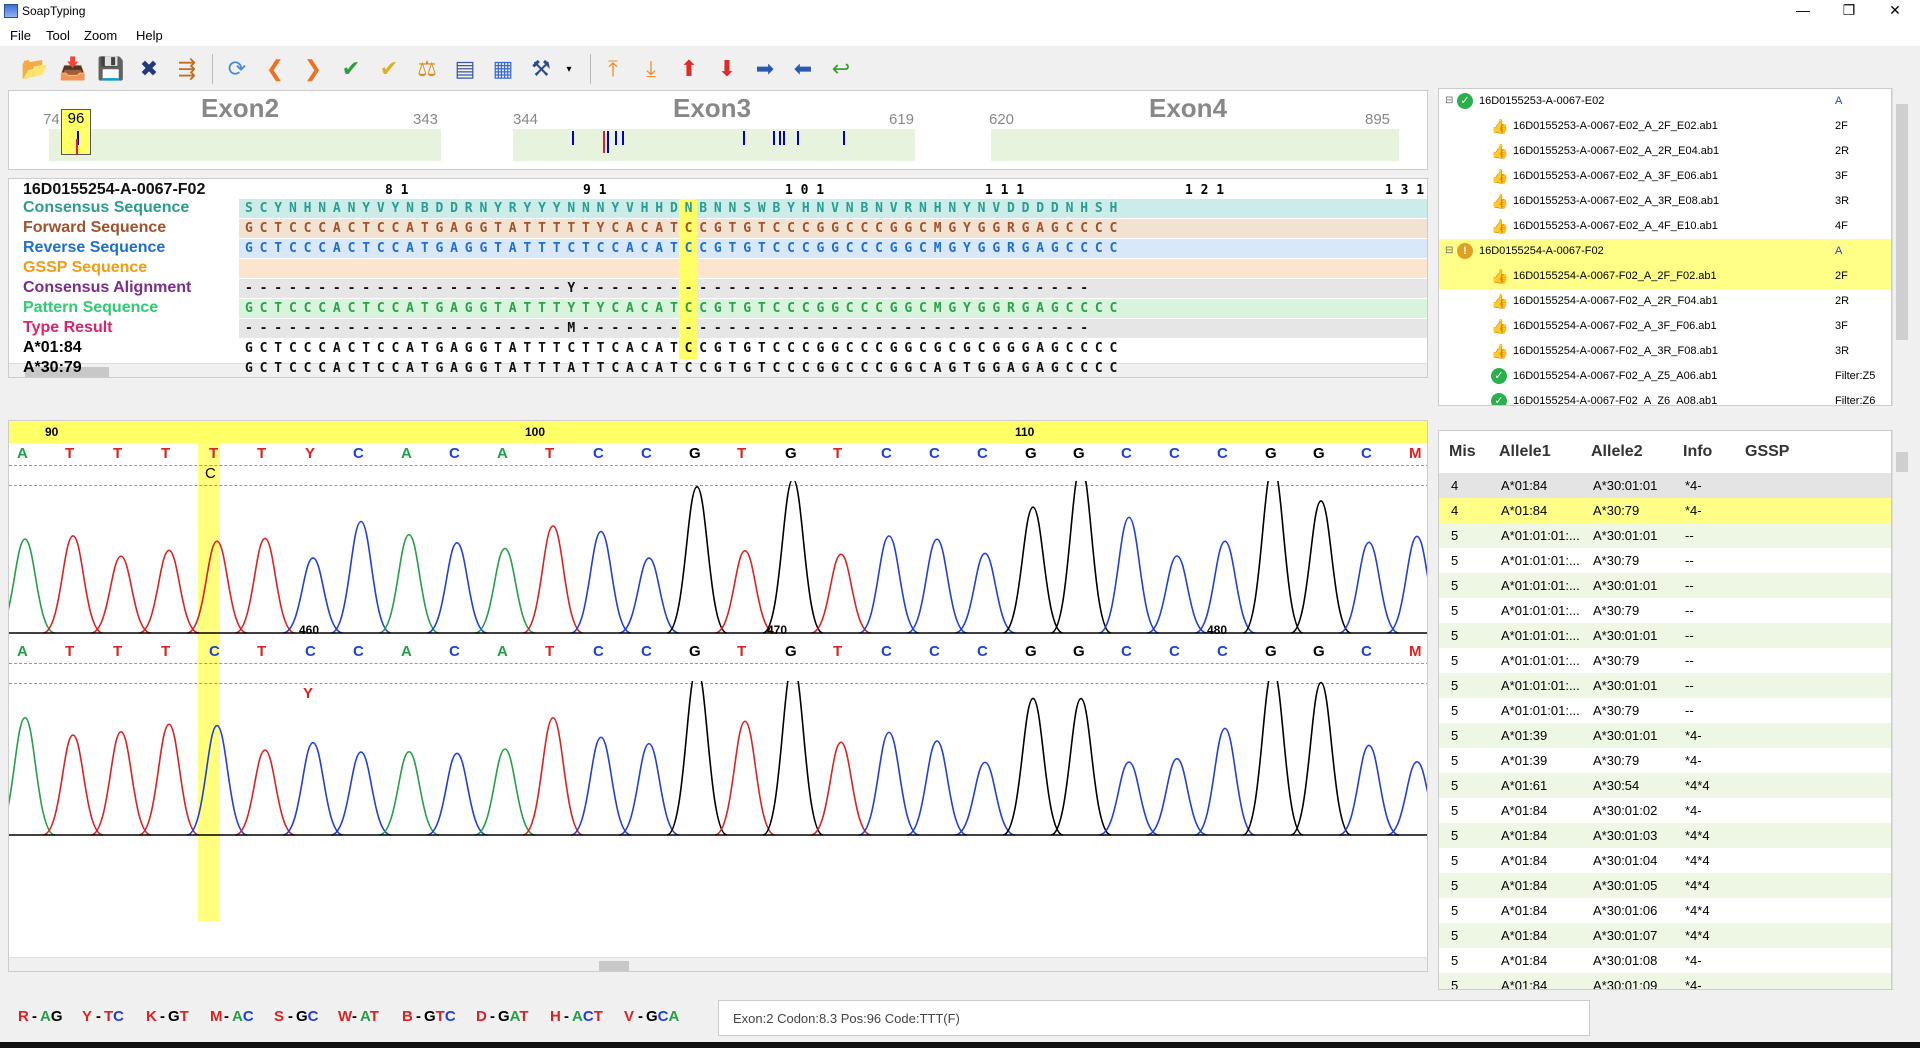 This screenshot has height=1048, width=1920. Describe the element at coordinates (1665, 860) in the screenshot. I see `result-row: 5 A*01:84 A*30:01:04 *4*4` at that location.